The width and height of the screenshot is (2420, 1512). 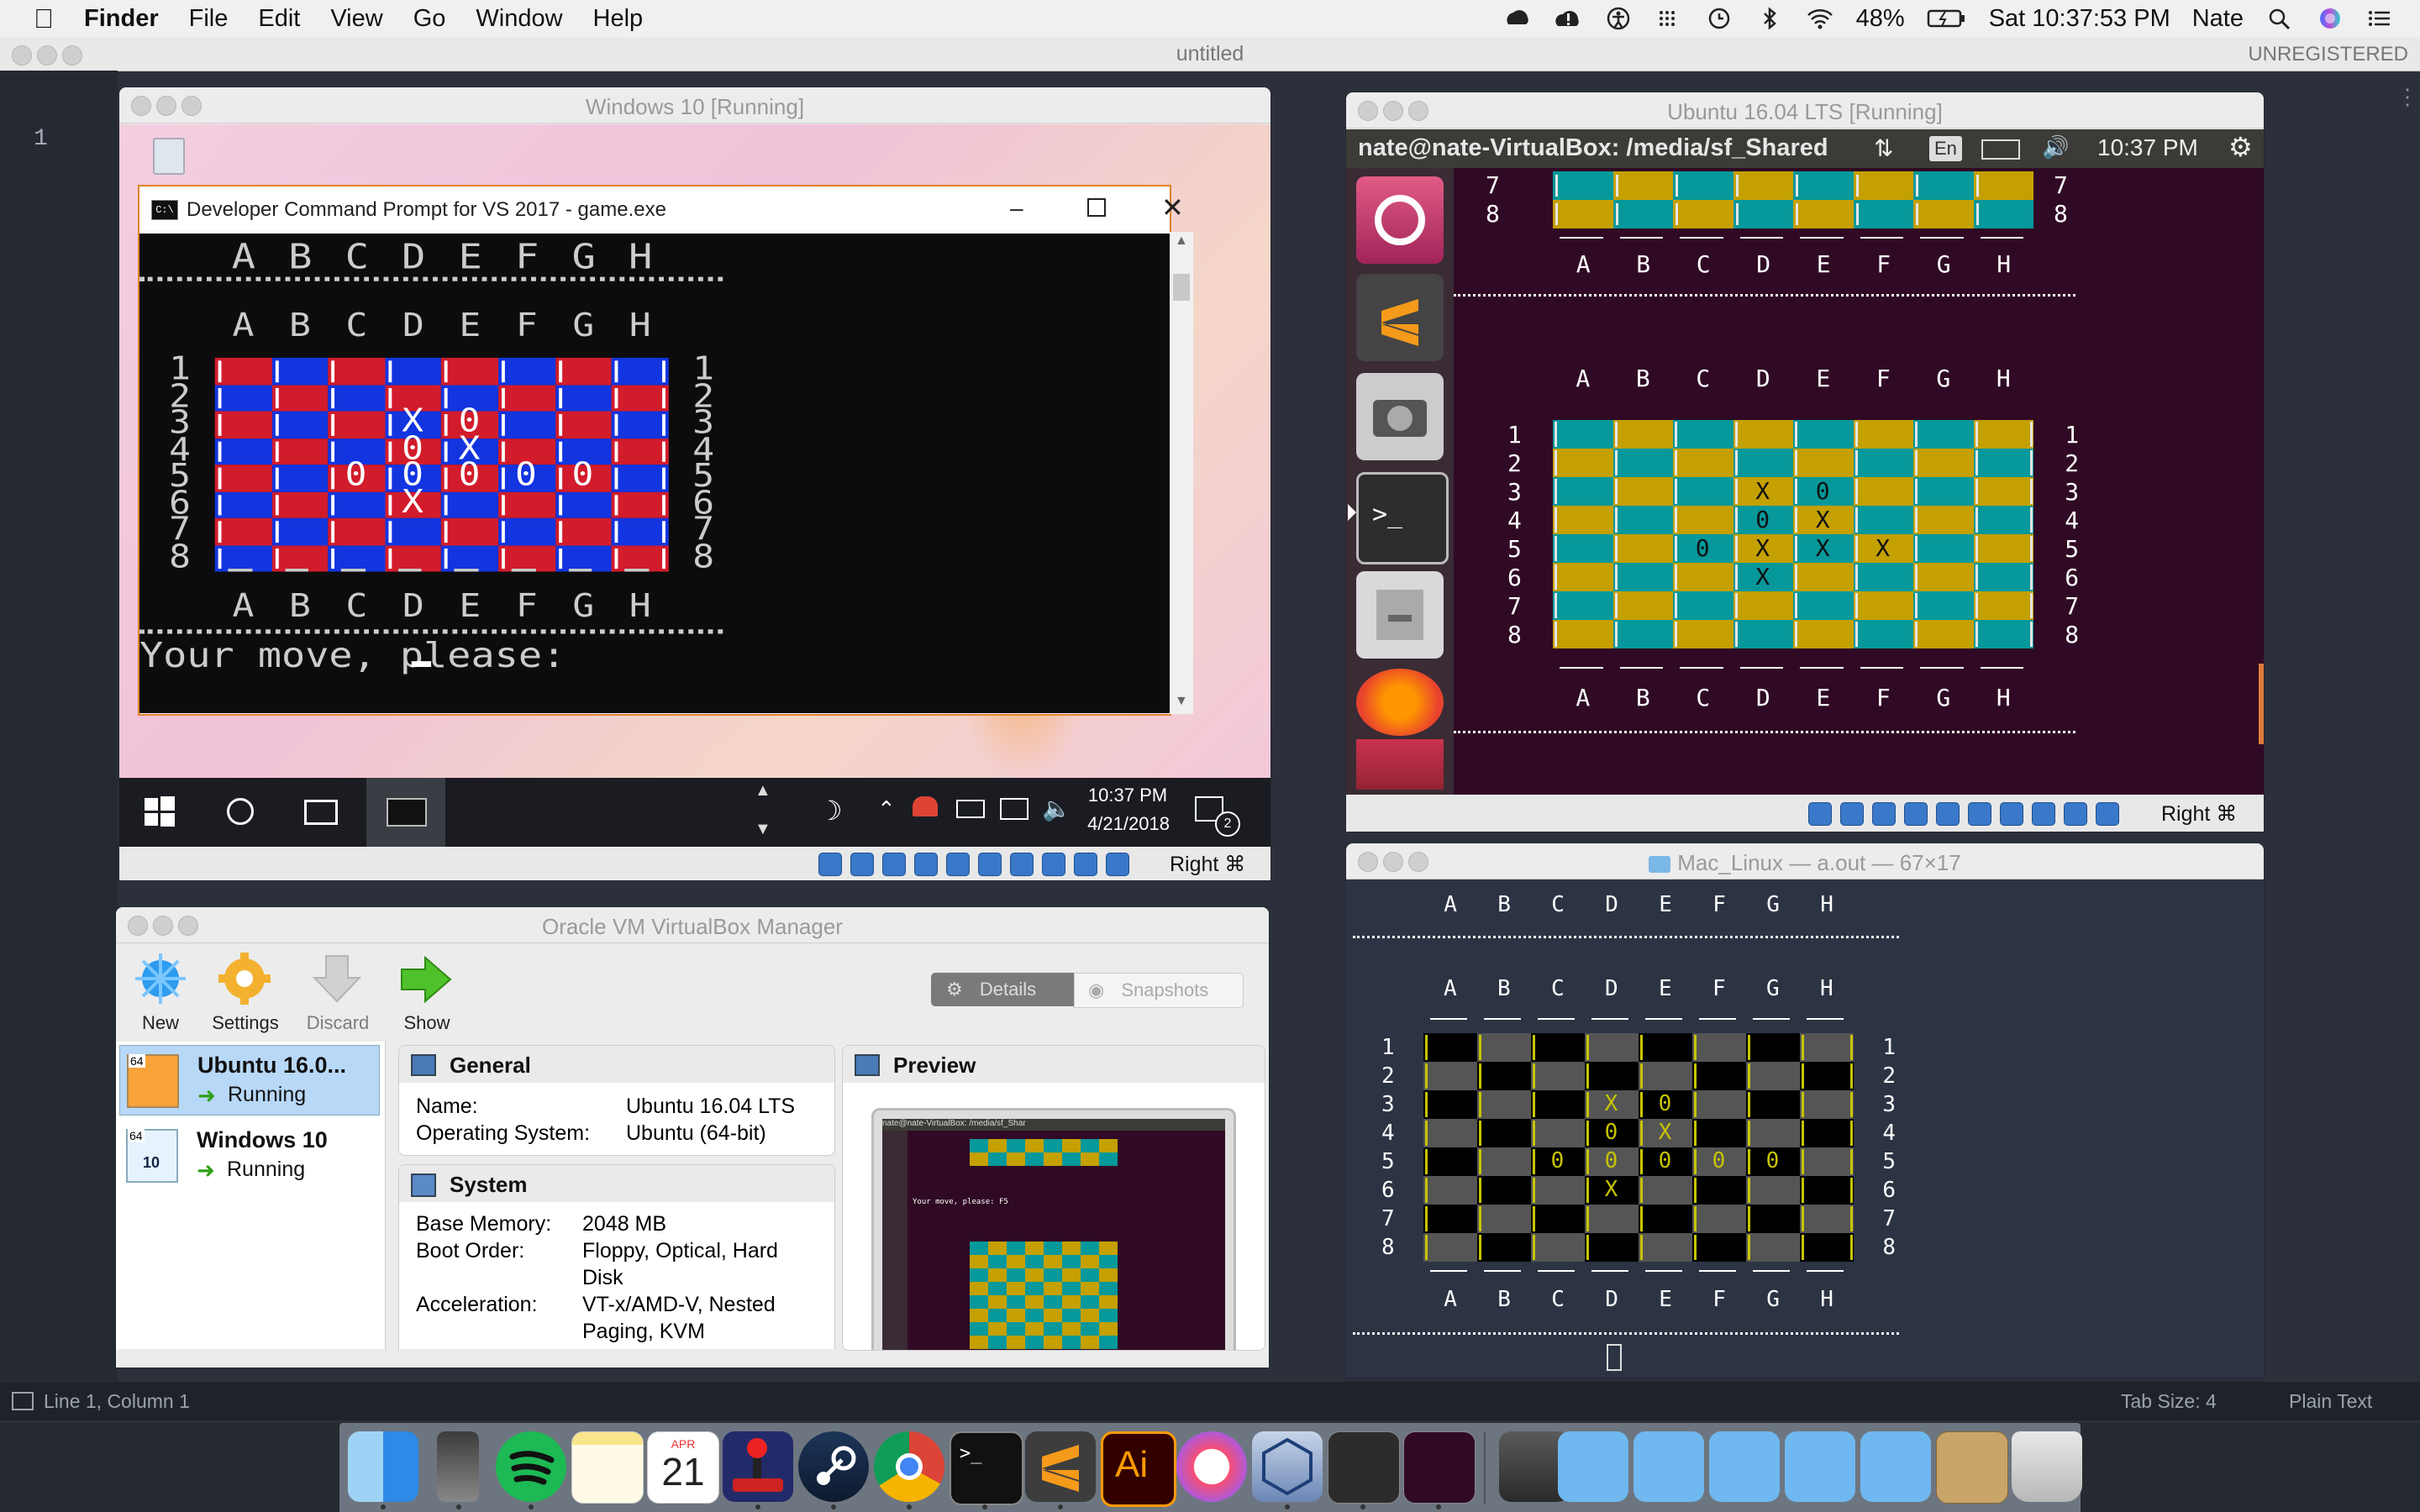 I want to click on dots-grid-icon, so click(x=1669, y=18).